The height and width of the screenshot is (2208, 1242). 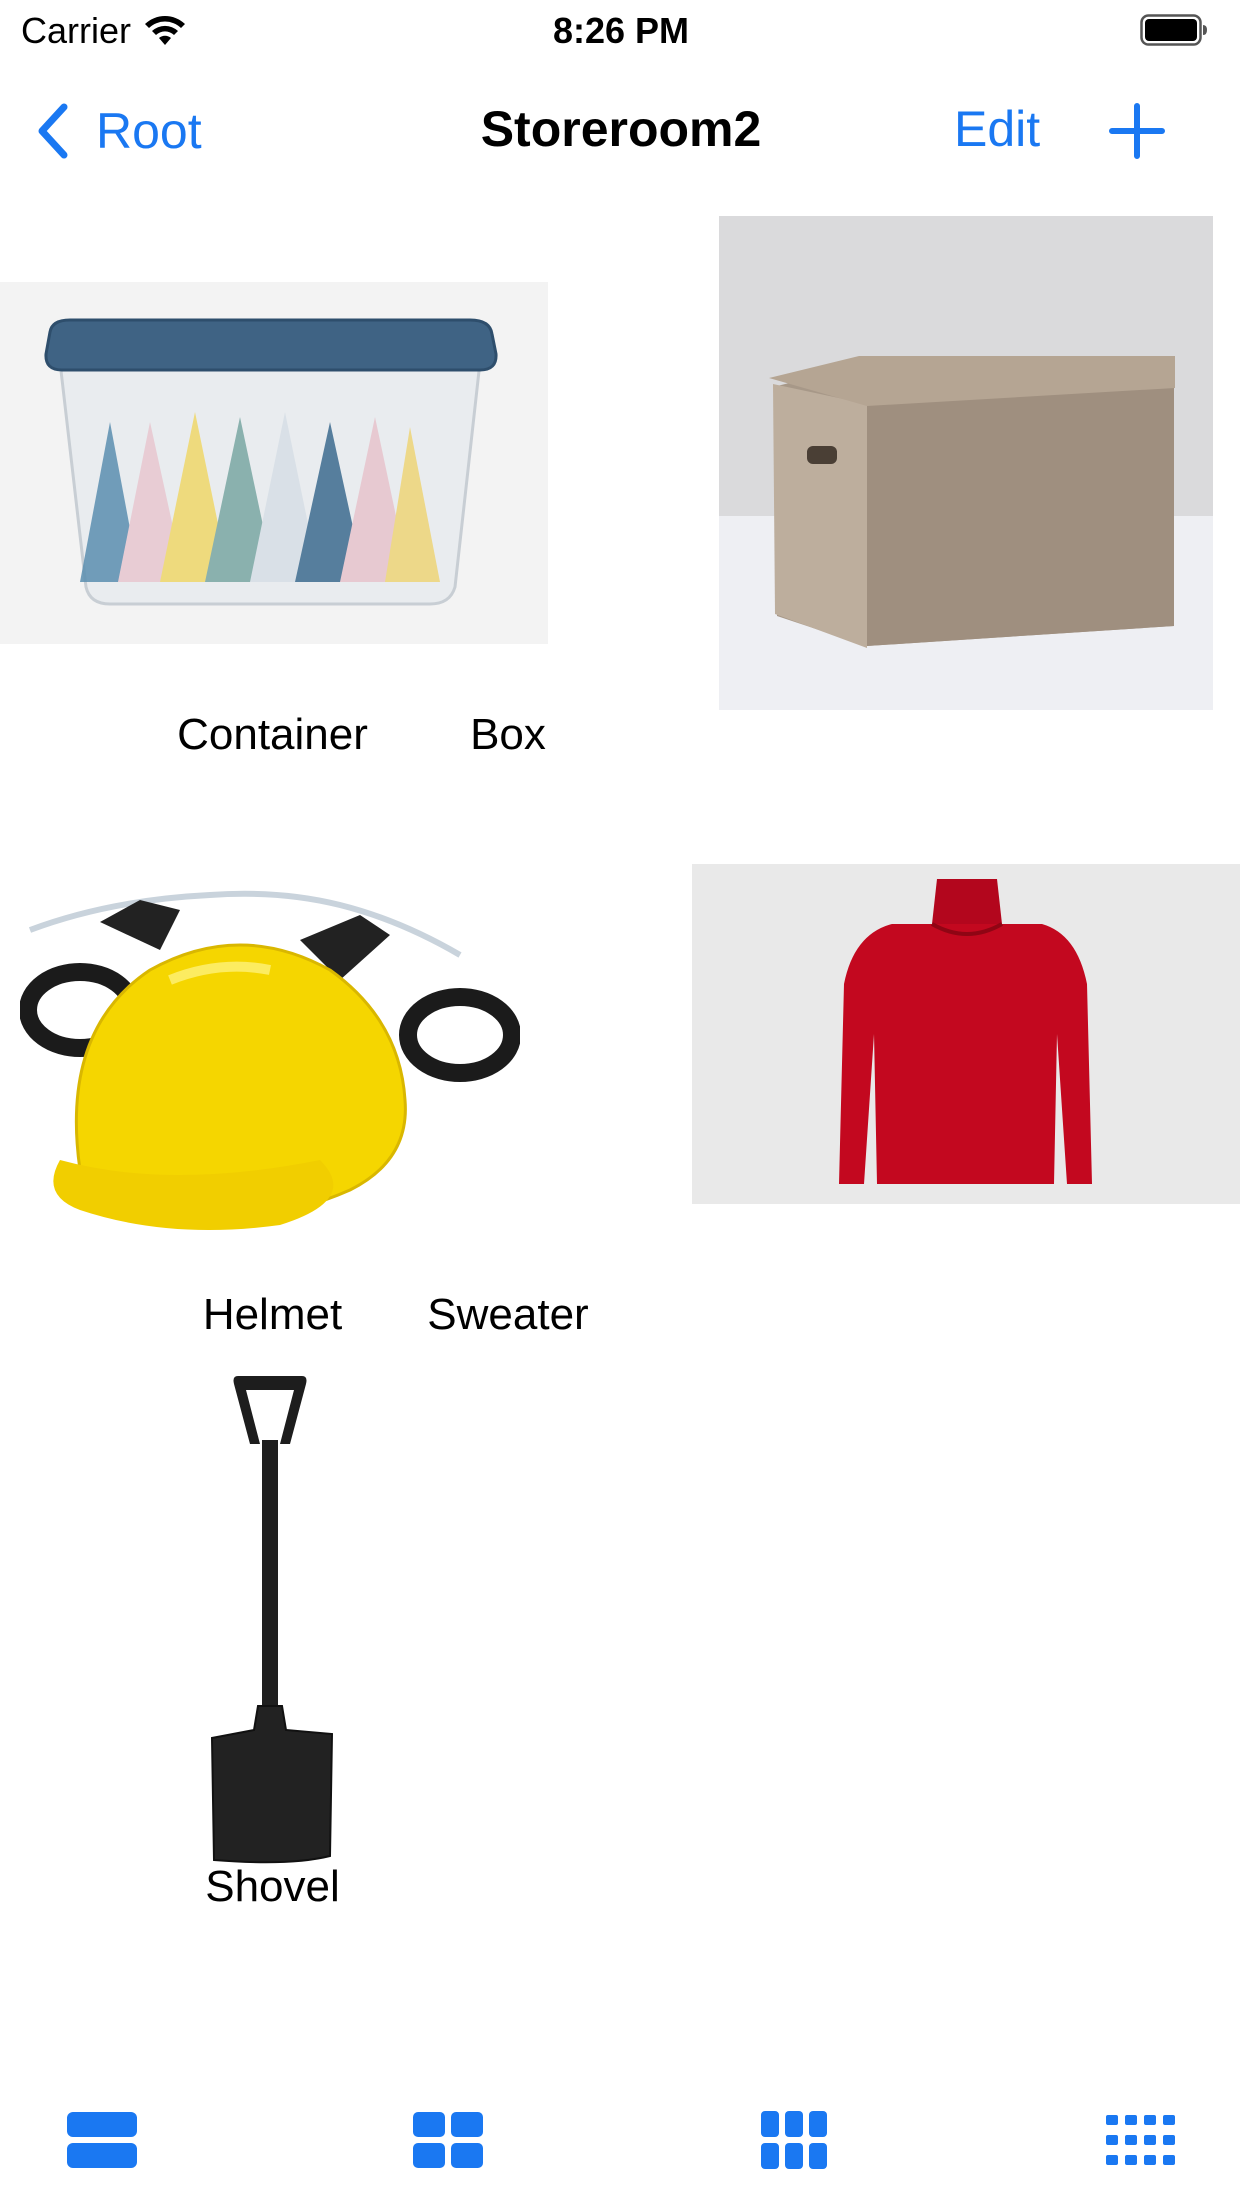 I want to click on layout-3-column-button, so click(x=794, y=2140).